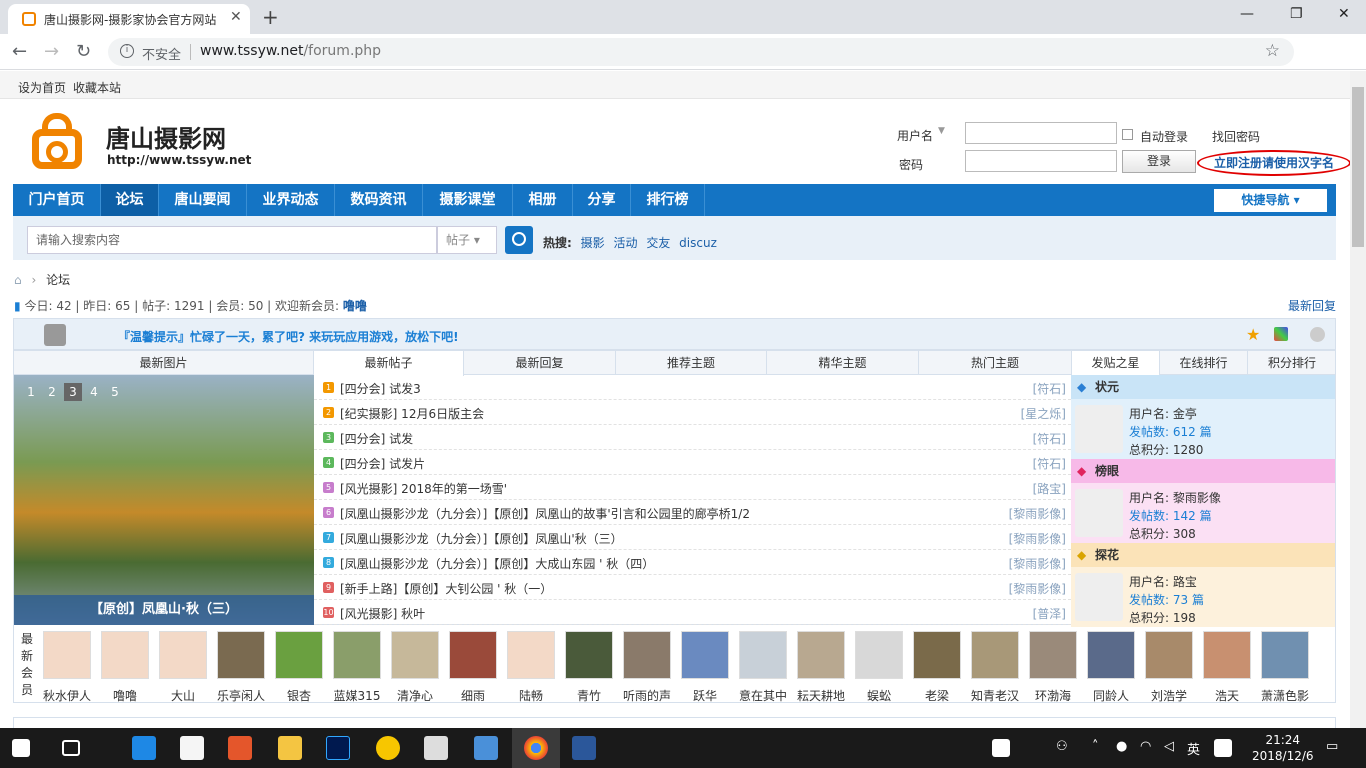  I want to click on tray-app-icon: ●, so click(1121, 746).